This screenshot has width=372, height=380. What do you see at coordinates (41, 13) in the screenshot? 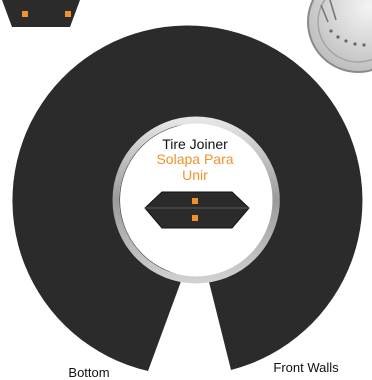
I see `top-left-tab` at bounding box center [41, 13].